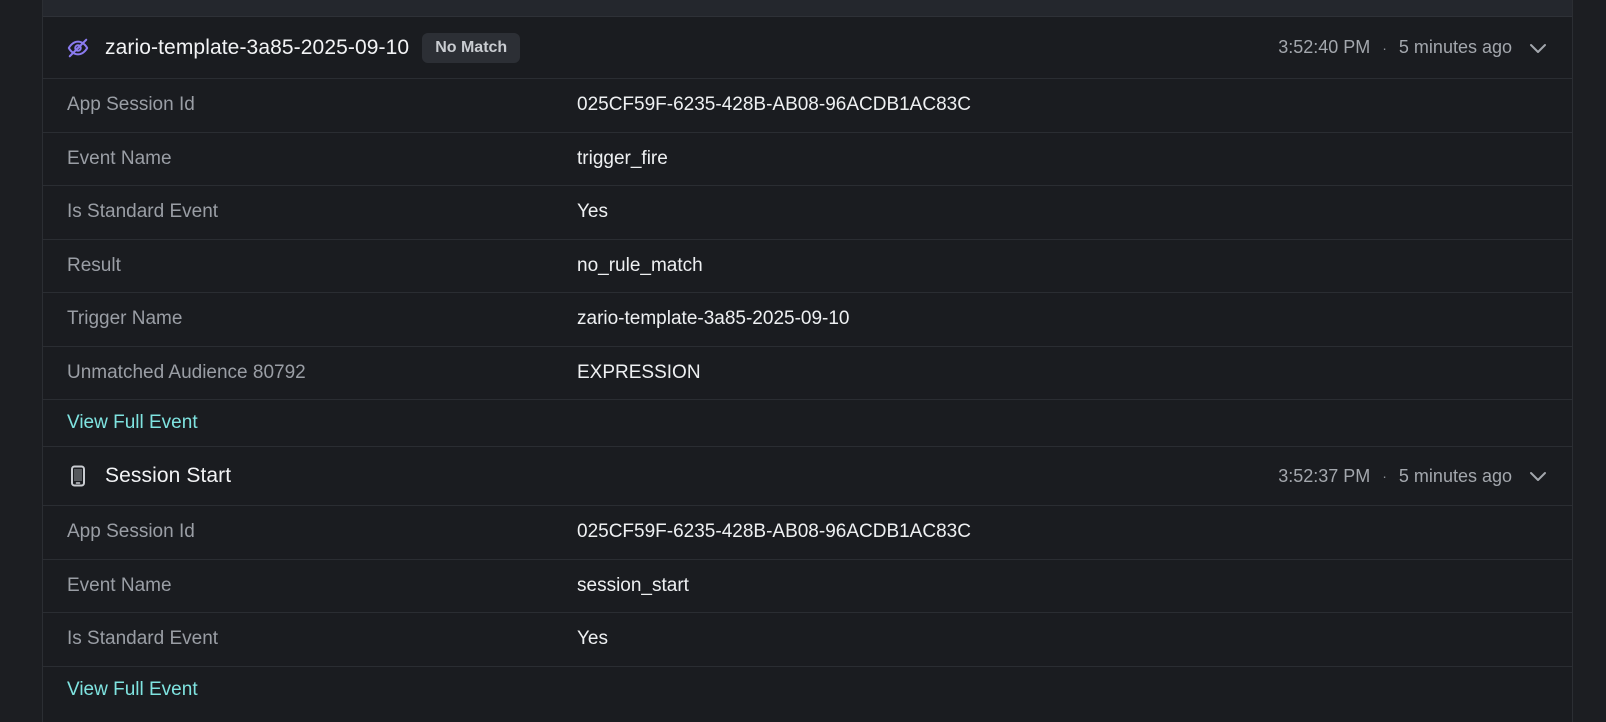 This screenshot has height=722, width=1606. Describe the element at coordinates (807, 159) in the screenshot. I see `property-row: Event Name trigger_fire` at that location.